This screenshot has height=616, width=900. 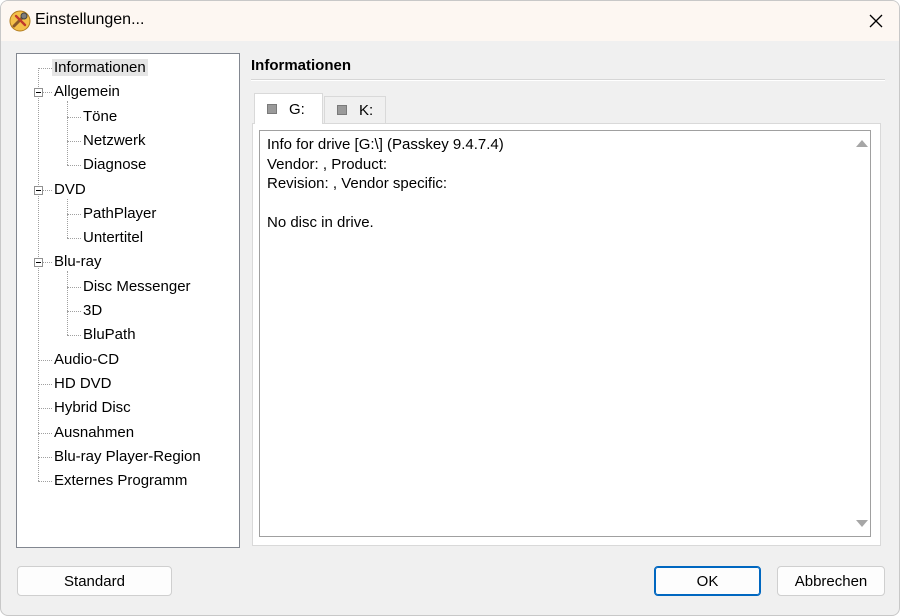 I want to click on tree-item-label: Blu-ray Player-Region, so click(x=127, y=456).